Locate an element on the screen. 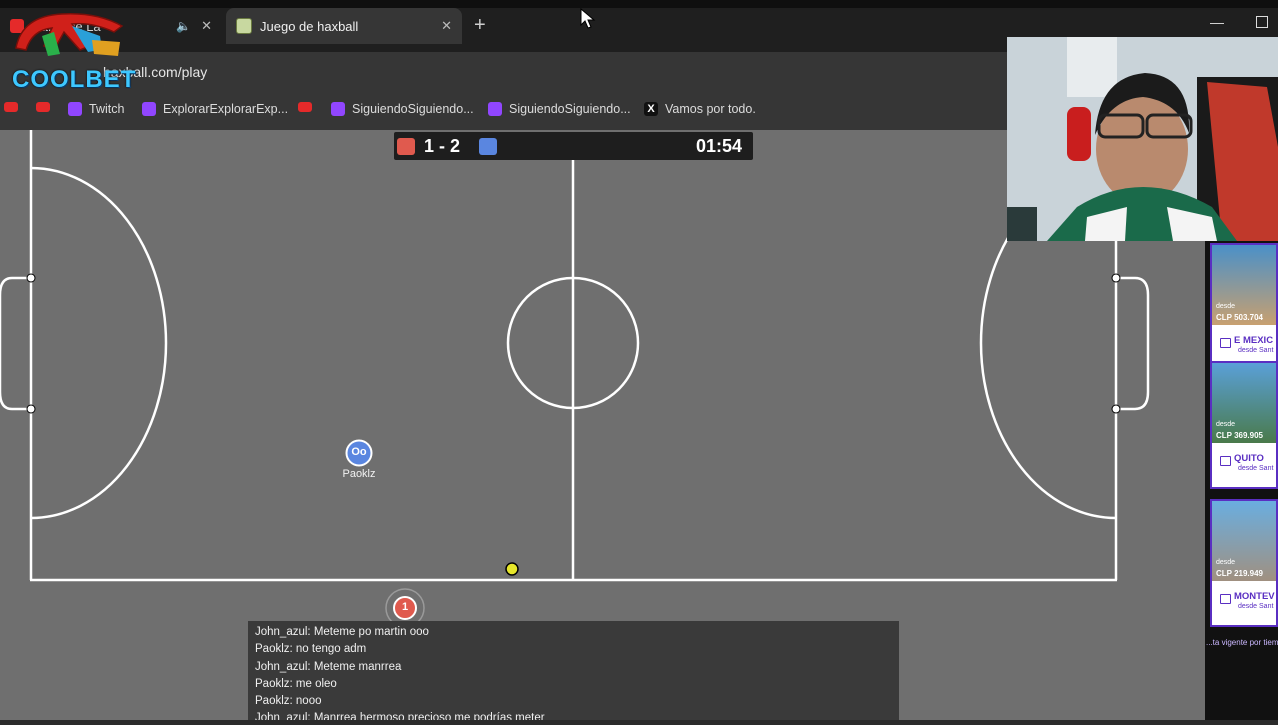 This screenshot has height=725, width=1278. webcam-feed is located at coordinates (1142, 139).